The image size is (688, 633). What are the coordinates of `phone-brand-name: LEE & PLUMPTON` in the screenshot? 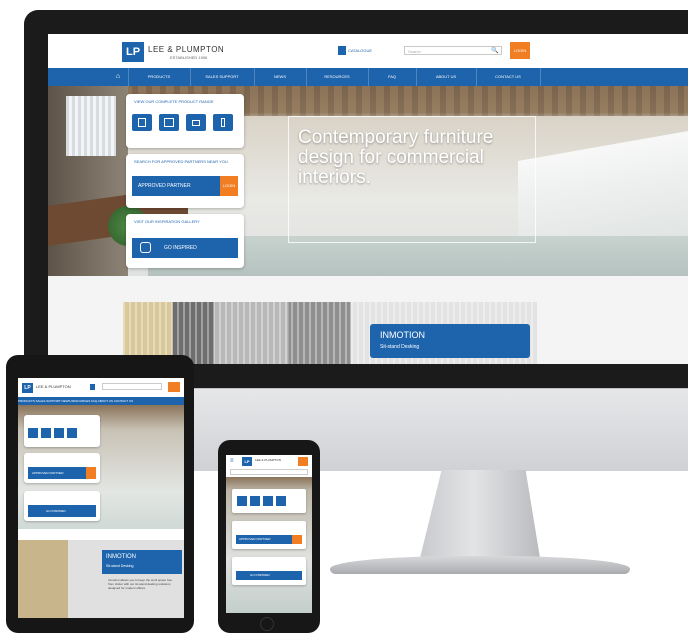 It's located at (268, 460).